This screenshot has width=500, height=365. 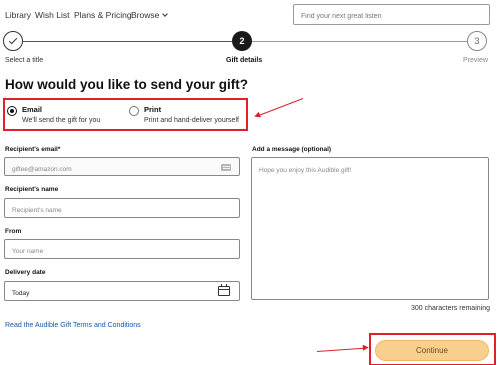 What do you see at coordinates (475, 60) in the screenshot?
I see `step-3-label: Preview` at bounding box center [475, 60].